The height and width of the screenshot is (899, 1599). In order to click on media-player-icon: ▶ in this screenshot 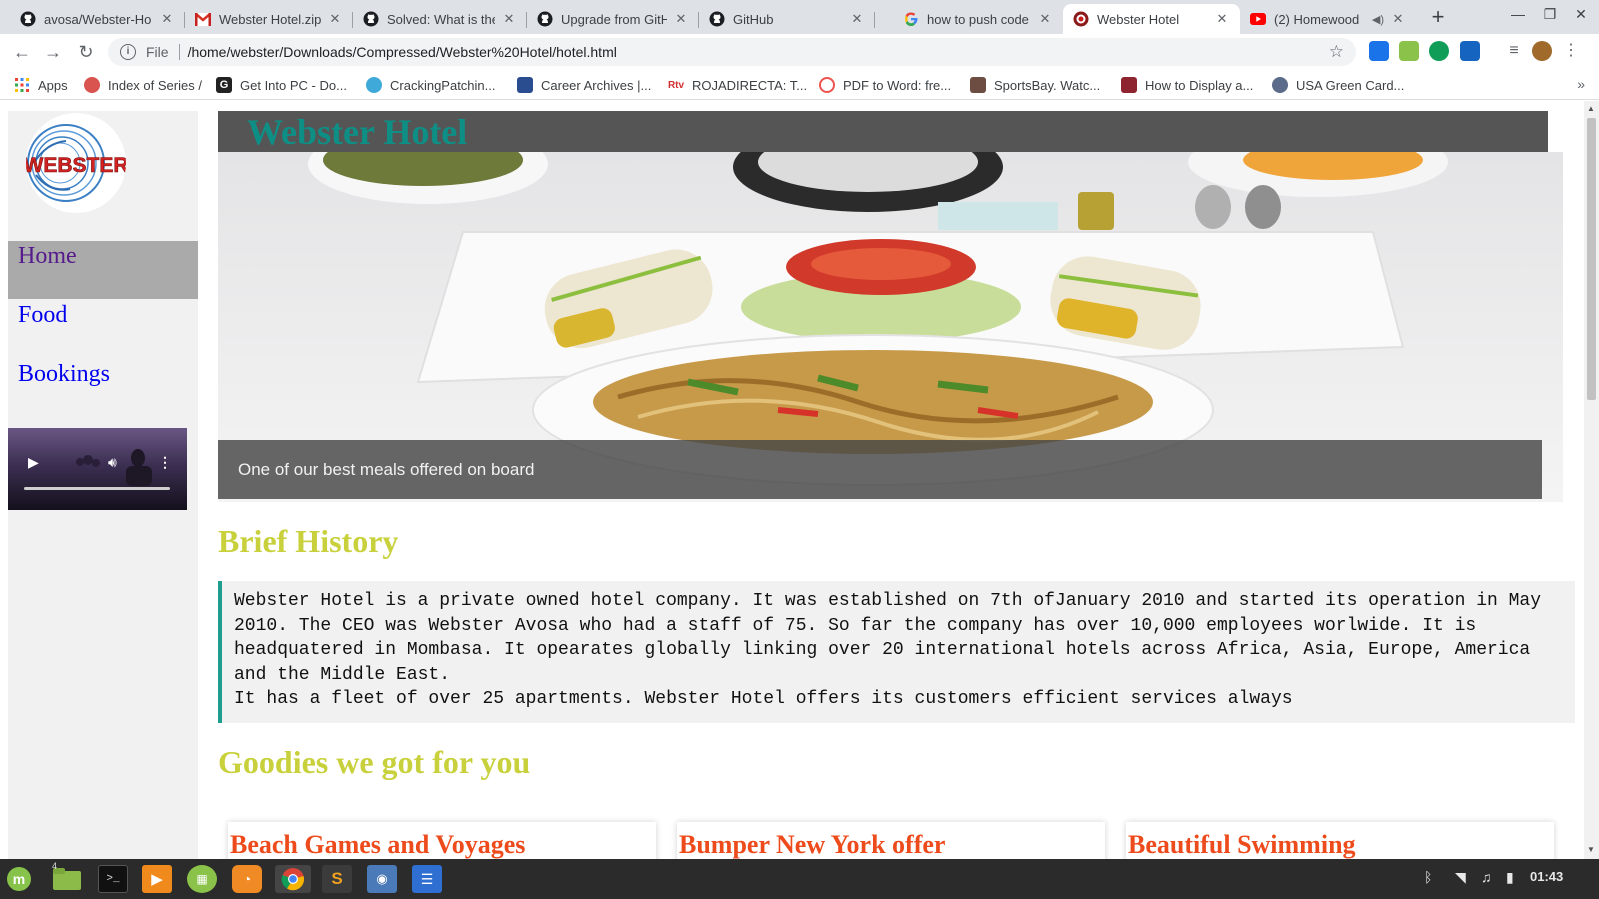, I will do `click(157, 879)`.